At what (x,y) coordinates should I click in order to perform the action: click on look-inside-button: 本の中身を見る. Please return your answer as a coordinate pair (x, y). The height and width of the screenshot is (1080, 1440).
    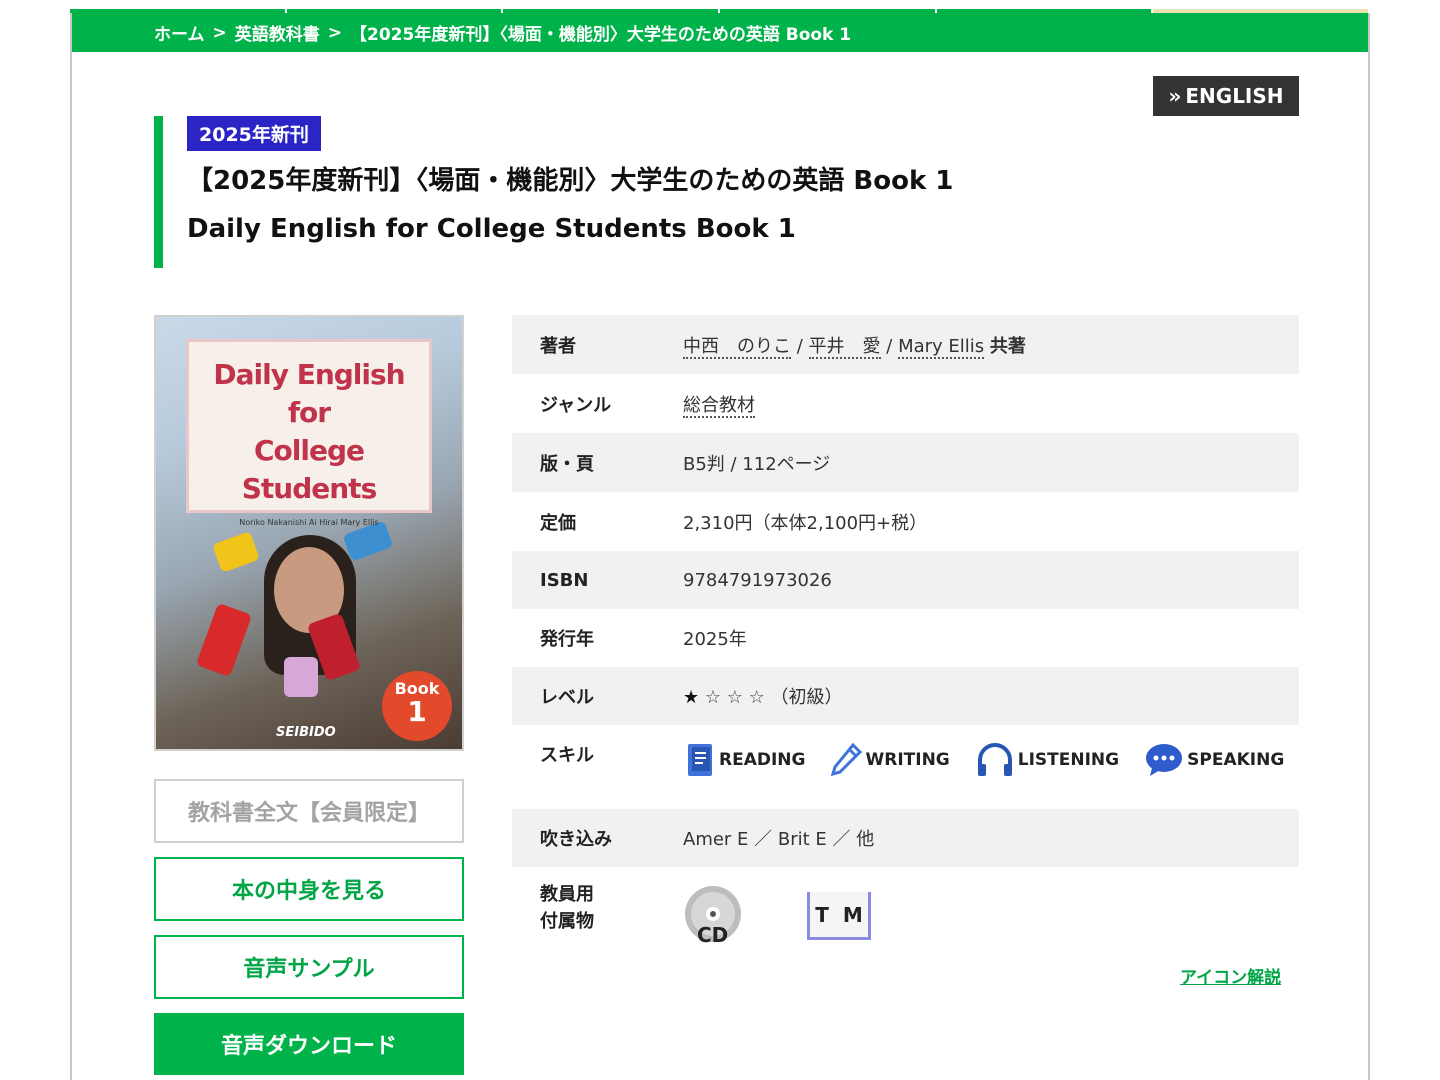
    Looking at the image, I should click on (309, 889).